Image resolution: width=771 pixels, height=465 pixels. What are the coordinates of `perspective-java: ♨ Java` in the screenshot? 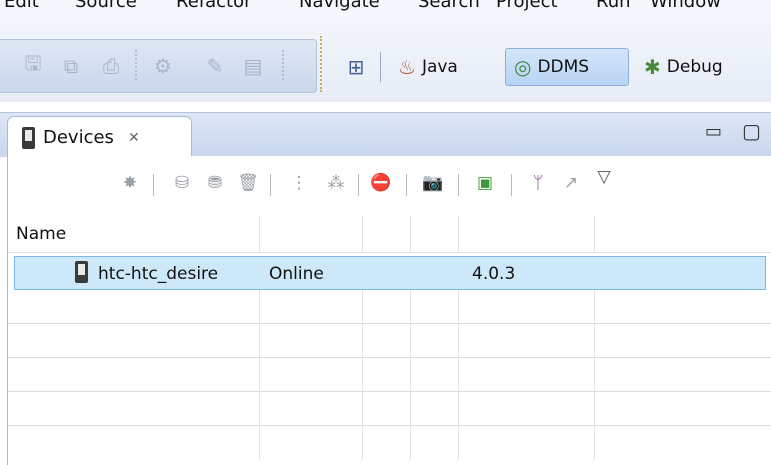 It's located at (445, 67).